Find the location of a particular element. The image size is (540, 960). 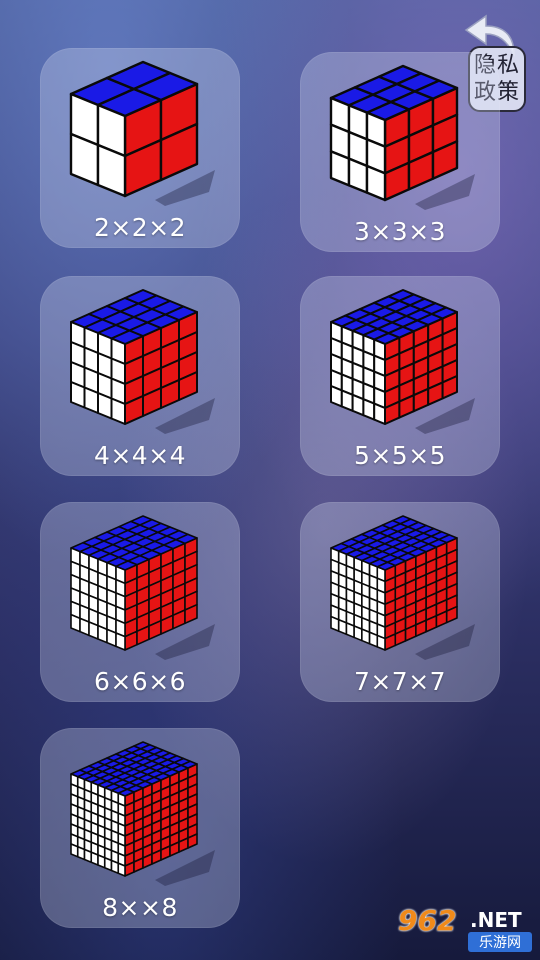

watermark-site: 乐游网 is located at coordinates (500, 942).